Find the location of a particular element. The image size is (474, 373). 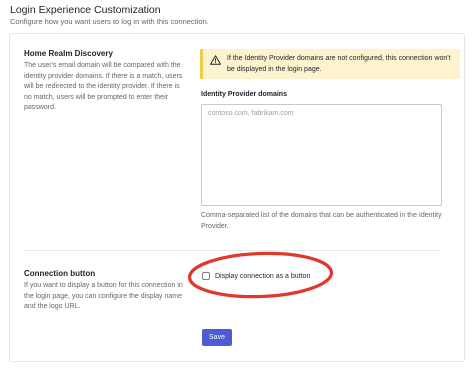

idp-domains-textarea is located at coordinates (321, 155).